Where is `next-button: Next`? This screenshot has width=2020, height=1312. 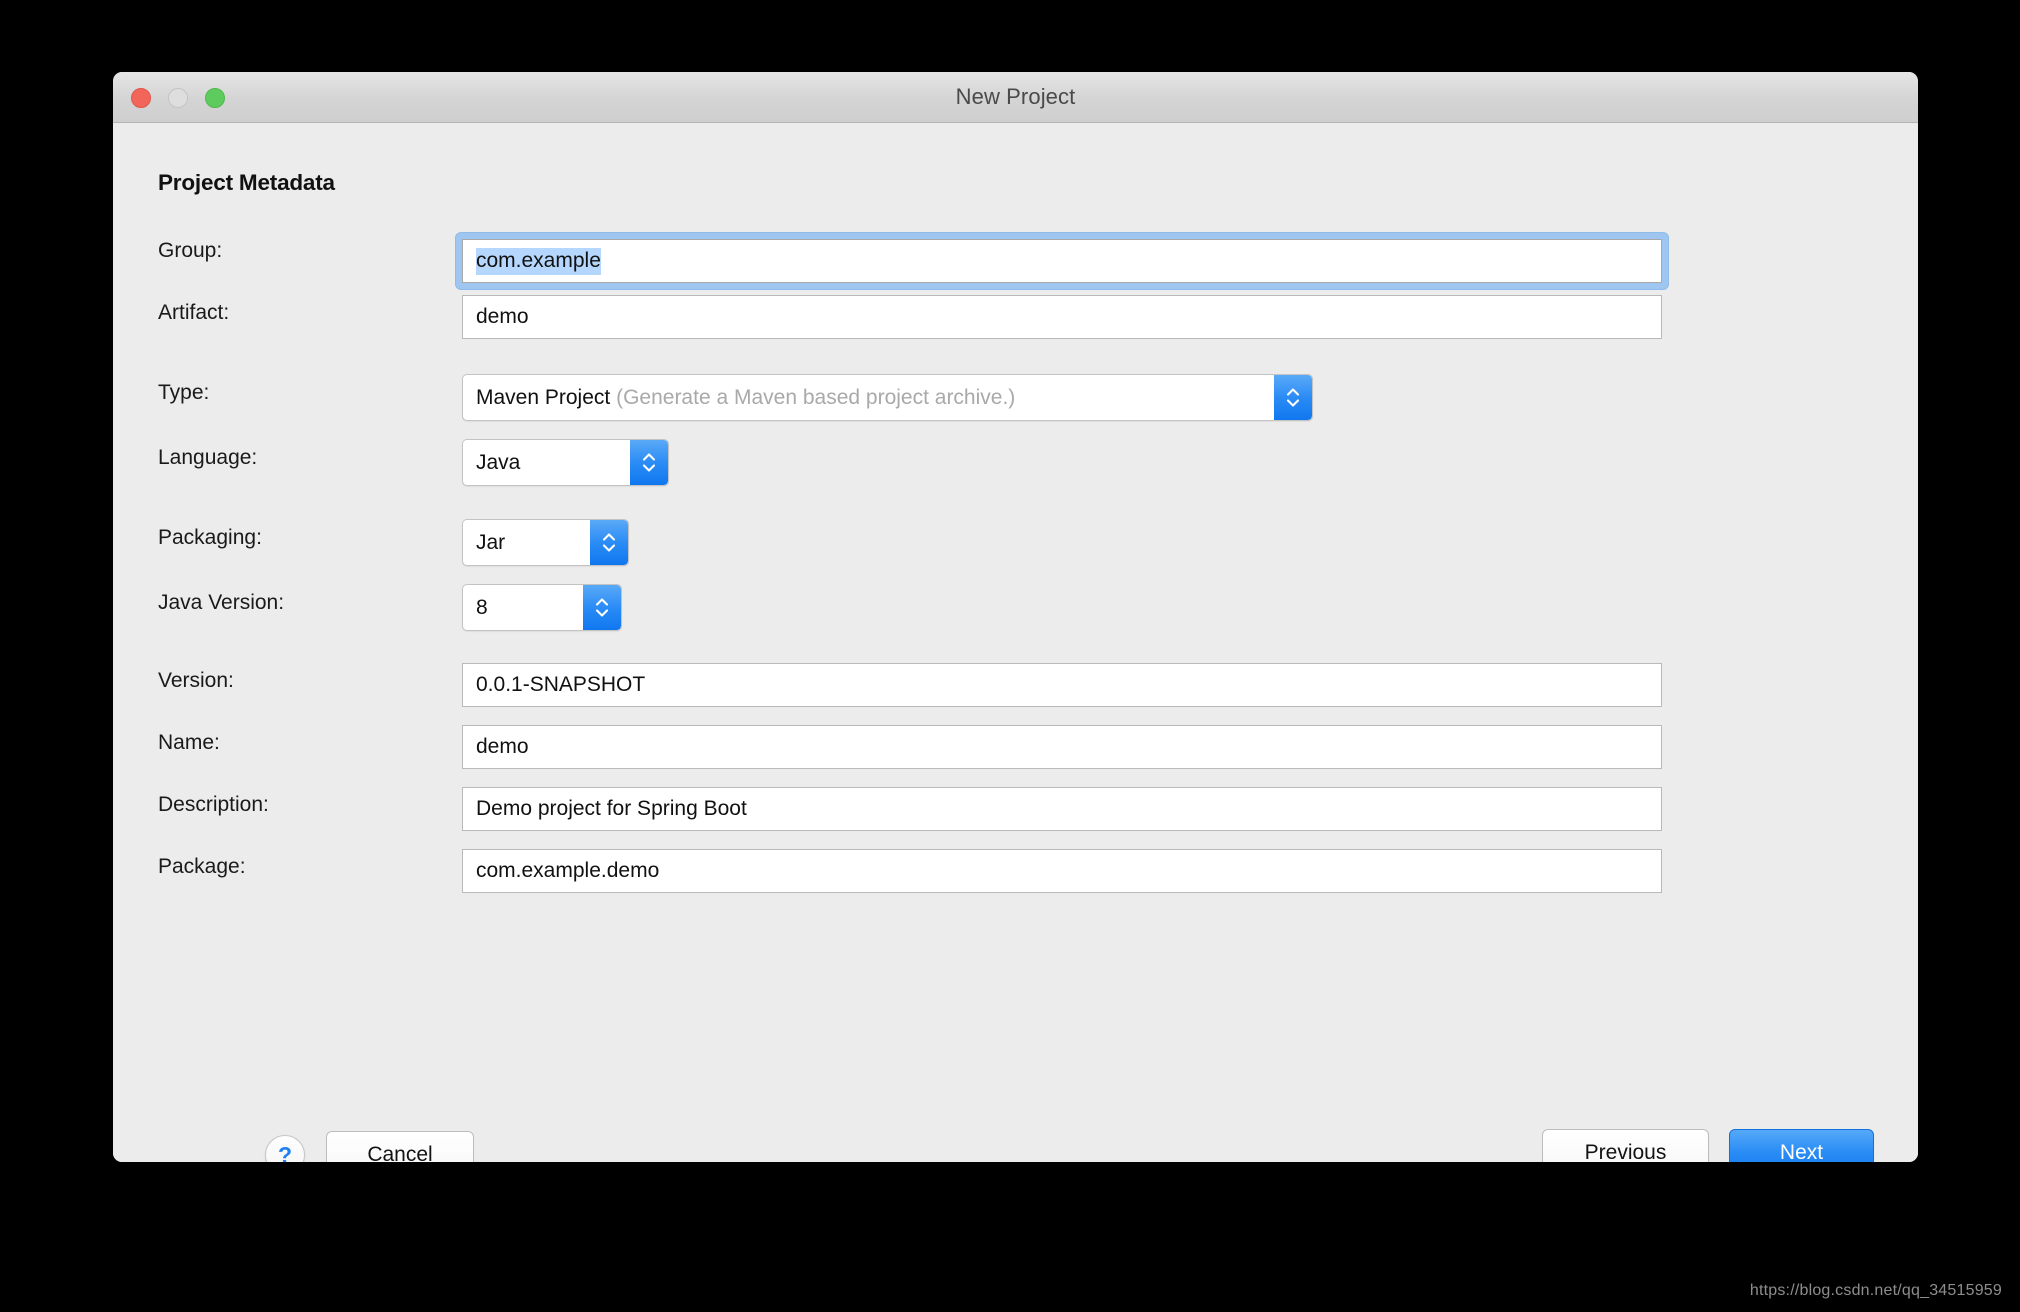
next-button: Next is located at coordinates (1801, 1145).